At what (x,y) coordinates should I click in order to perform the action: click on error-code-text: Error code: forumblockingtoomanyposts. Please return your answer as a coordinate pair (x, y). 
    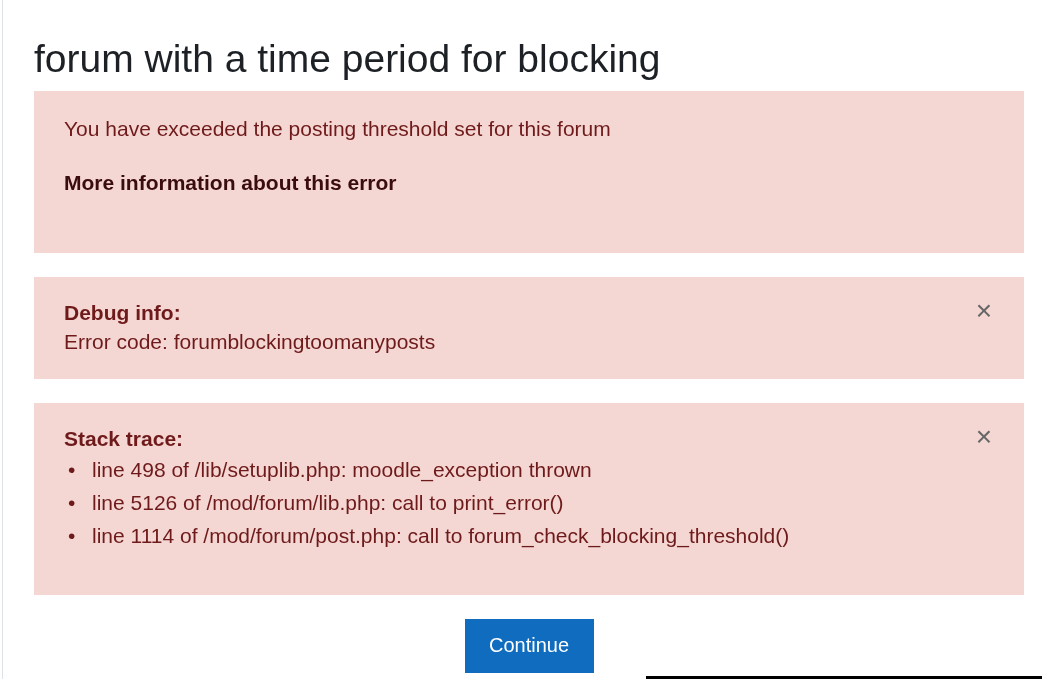
    Looking at the image, I should click on (250, 341).